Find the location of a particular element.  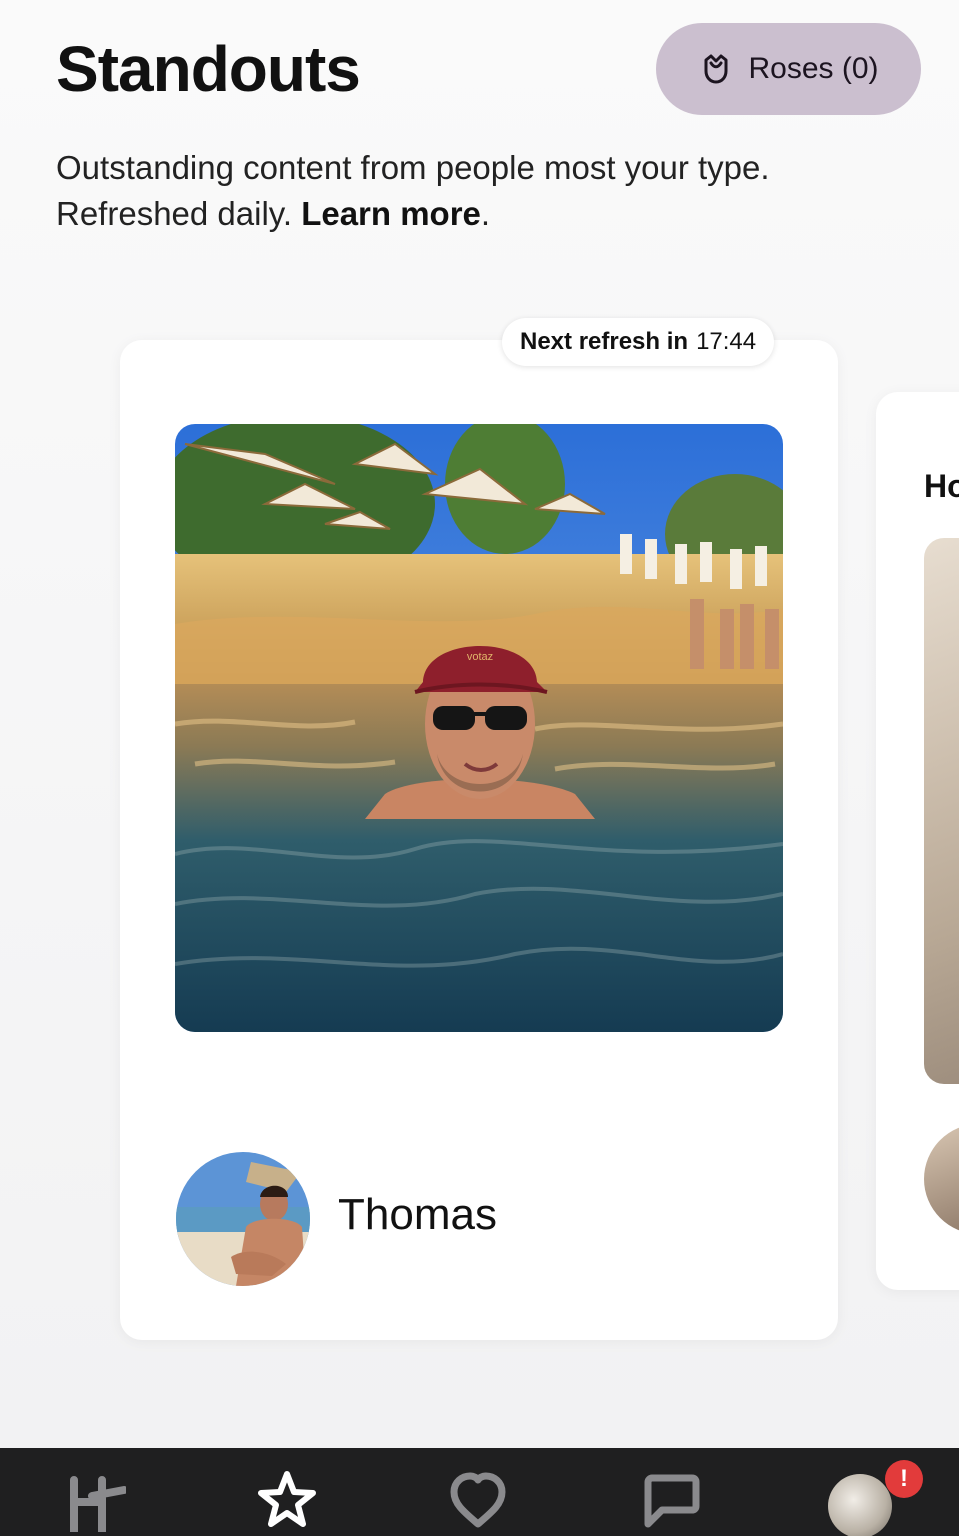

standouts-tab is located at coordinates (287, 1502).